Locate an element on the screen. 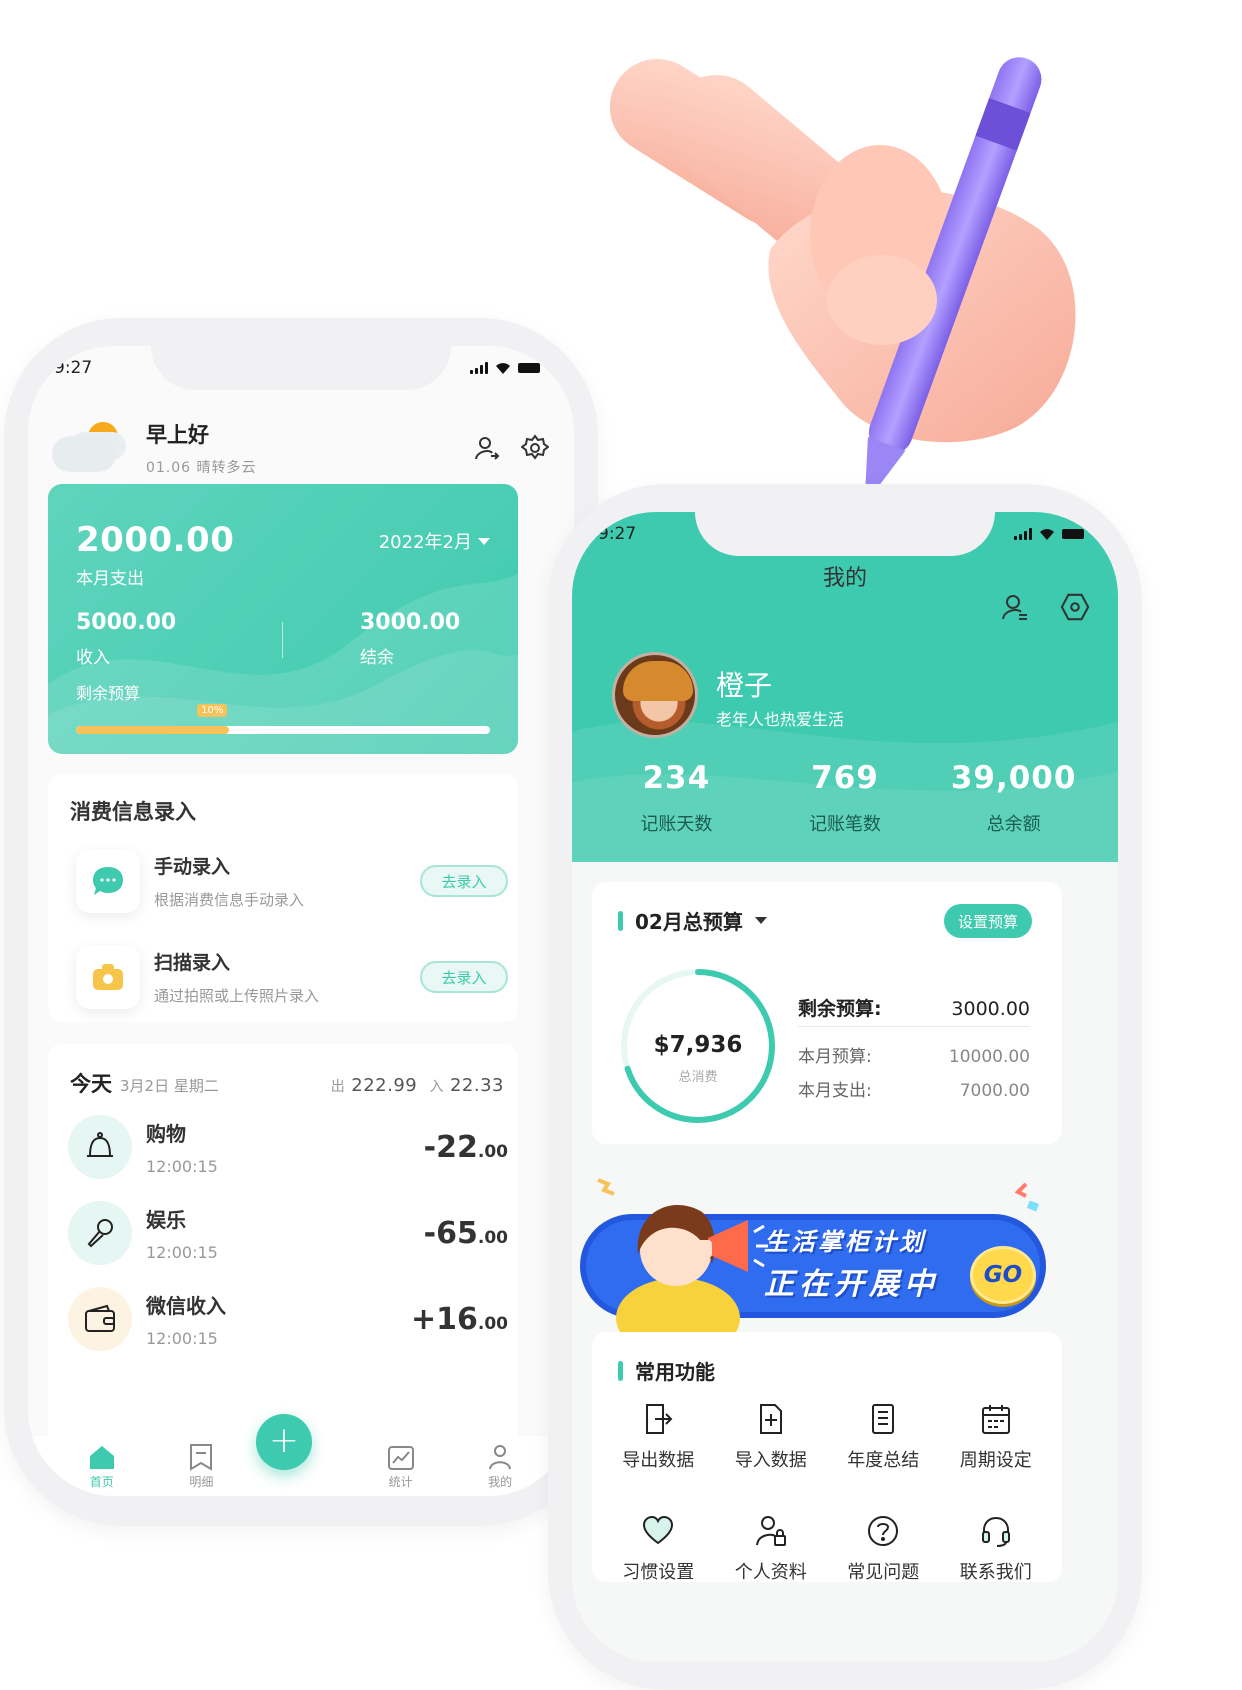 The height and width of the screenshot is (1690, 1242). user-lock-icon is located at coordinates (770, 1531).